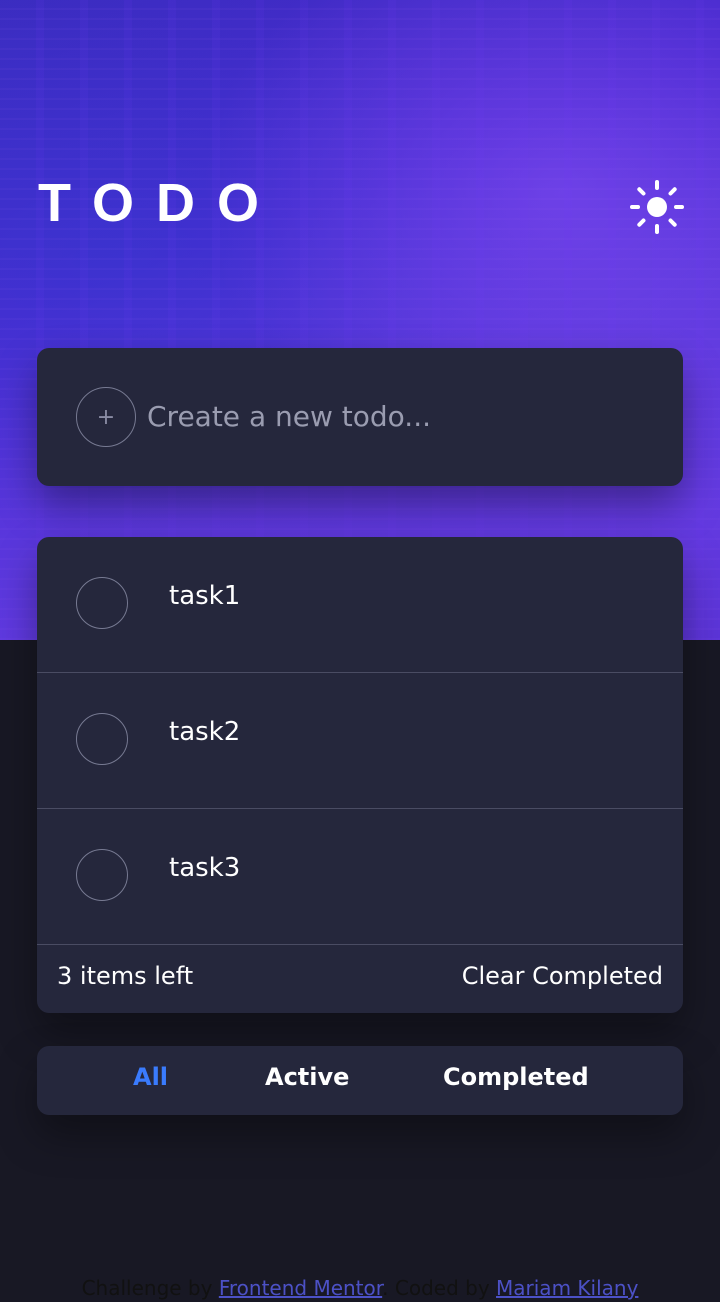  I want to click on list-footer: 3 items left Clear Completed, so click(360, 979).